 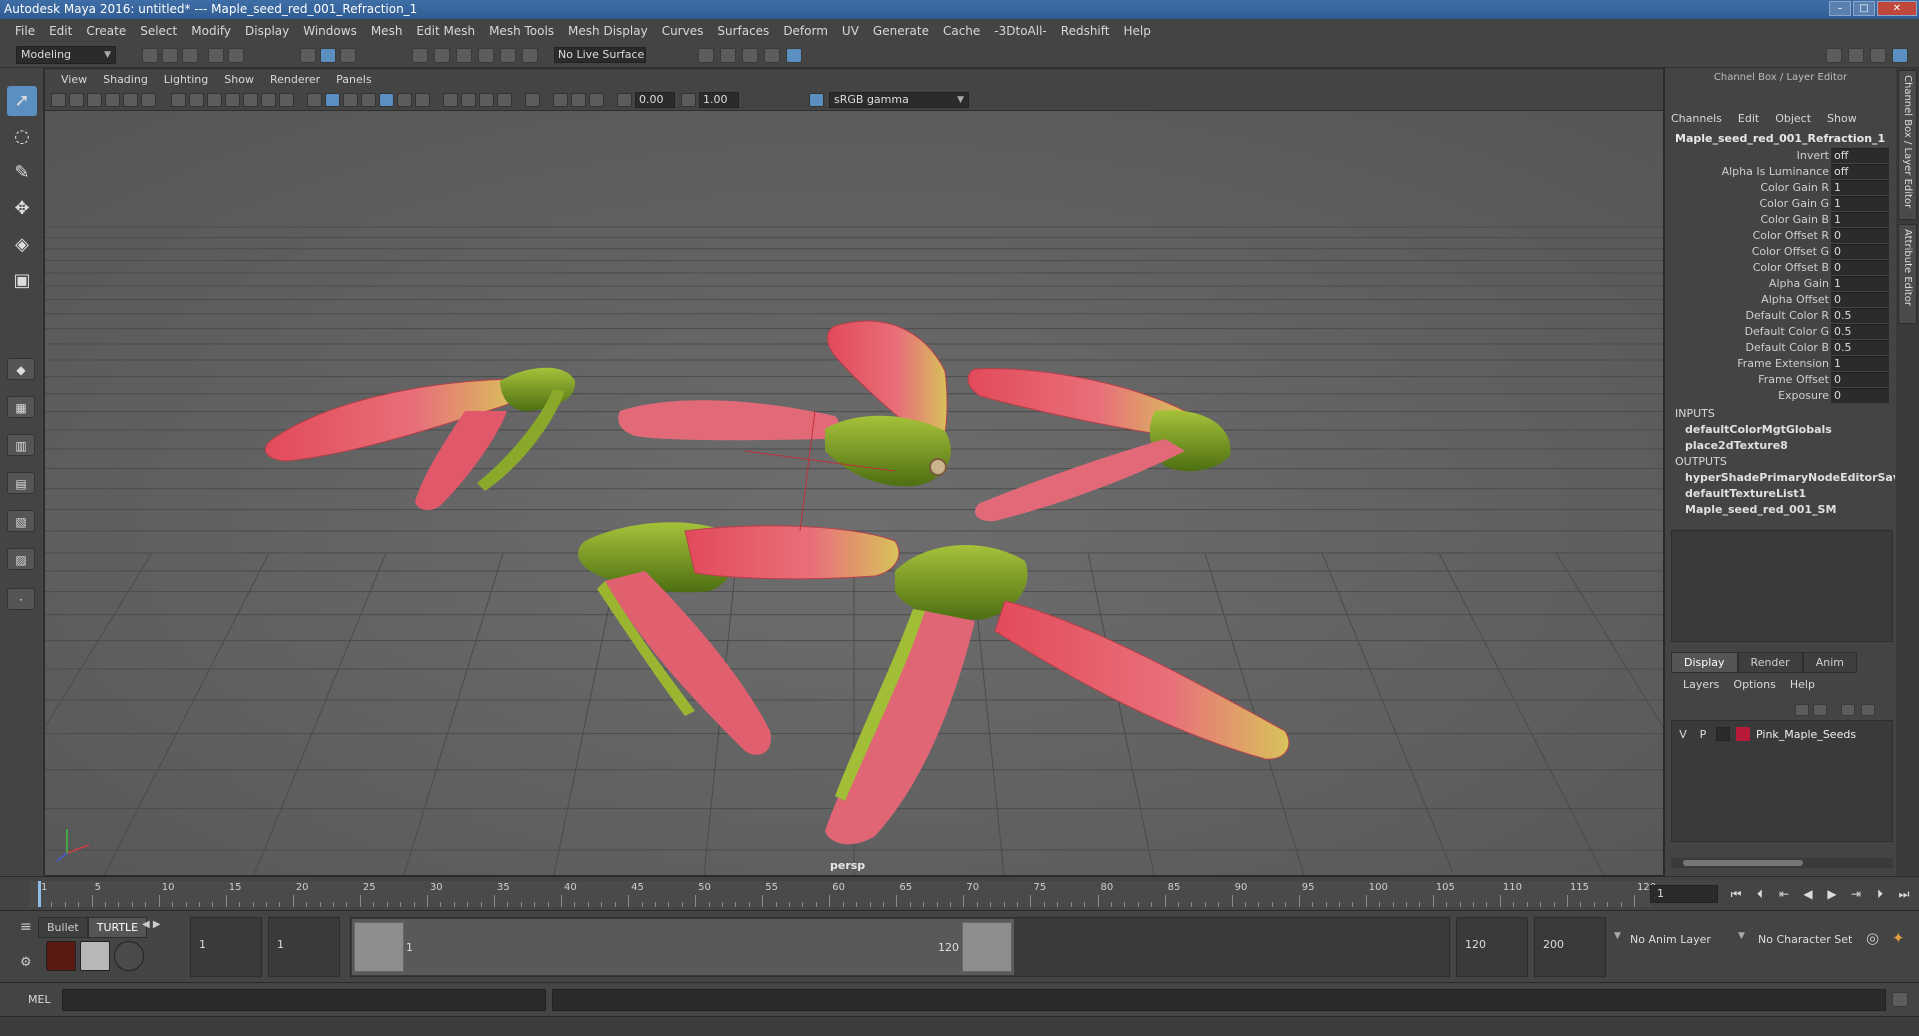 I want to click on four-view-layout-icon: ▦, so click(x=21, y=407).